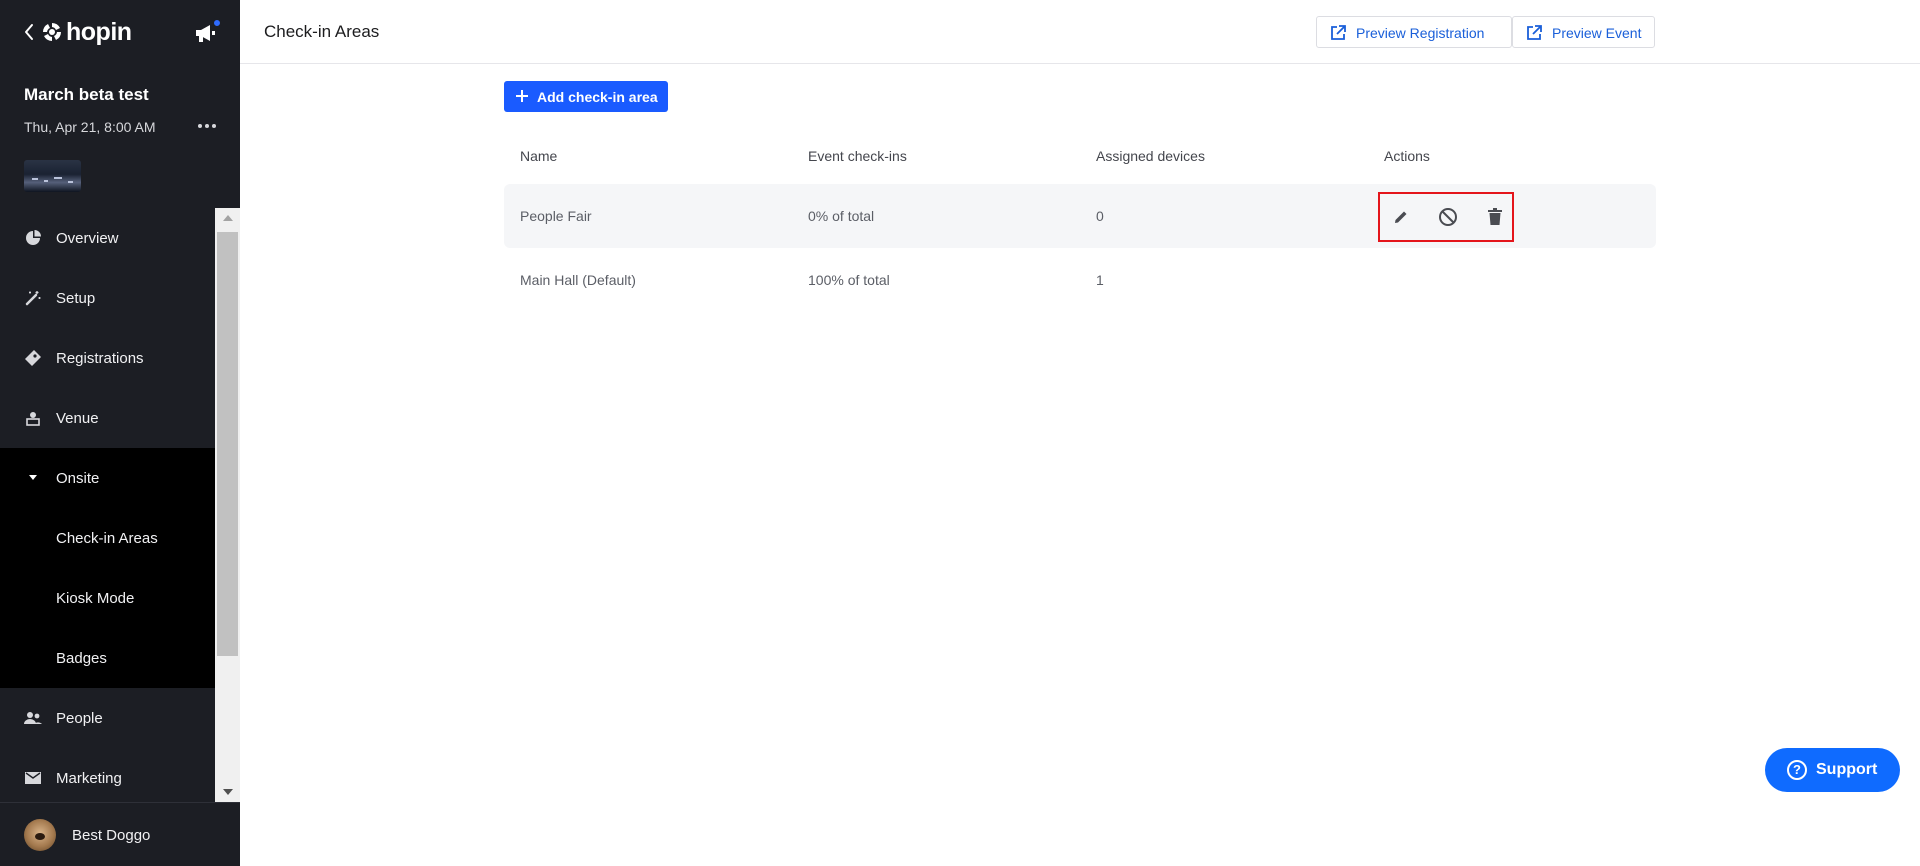 This screenshot has width=1920, height=866. I want to click on user-profile: Best Doggo, so click(120, 834).